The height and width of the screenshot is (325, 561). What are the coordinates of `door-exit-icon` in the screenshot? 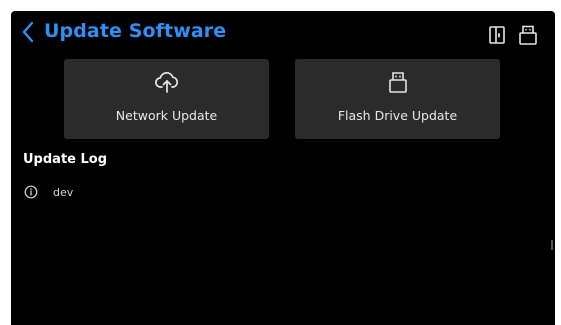 It's located at (497, 35).